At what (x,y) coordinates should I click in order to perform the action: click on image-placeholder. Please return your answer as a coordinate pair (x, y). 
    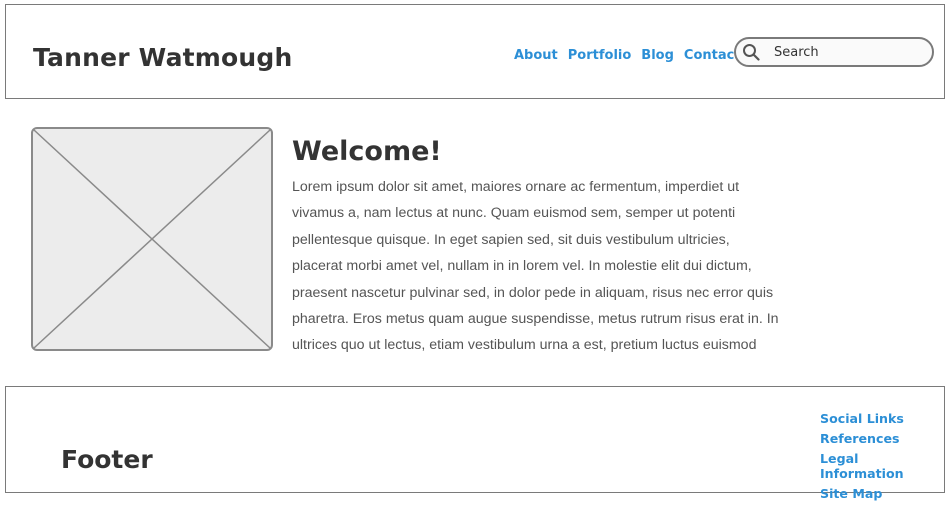
    Looking at the image, I should click on (152, 239).